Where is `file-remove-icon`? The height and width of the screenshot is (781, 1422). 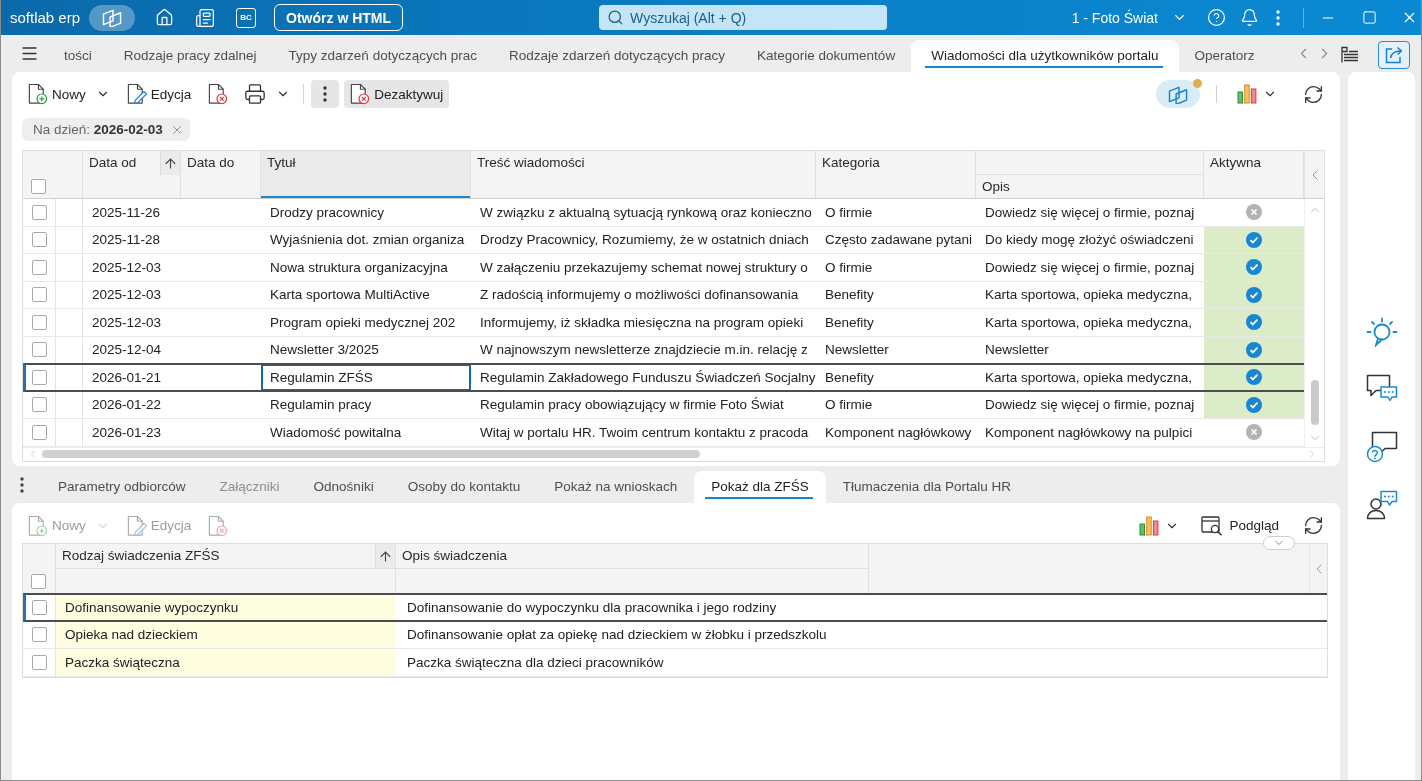
file-remove-icon is located at coordinates (218, 94).